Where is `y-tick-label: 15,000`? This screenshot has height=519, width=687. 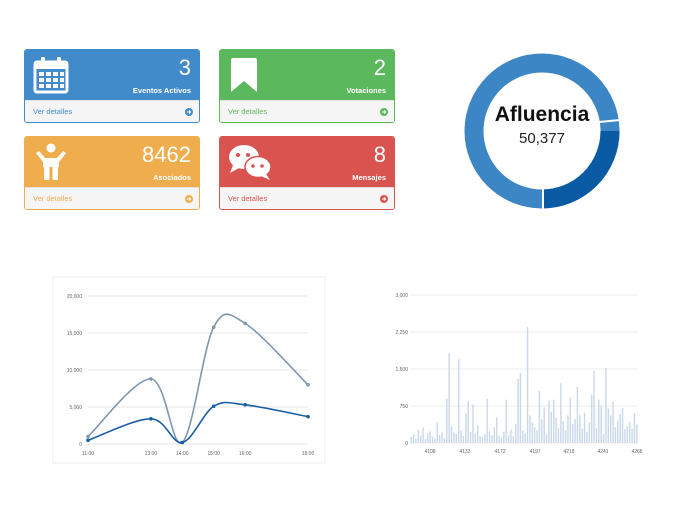
y-tick-label: 15,000 is located at coordinates (75, 334).